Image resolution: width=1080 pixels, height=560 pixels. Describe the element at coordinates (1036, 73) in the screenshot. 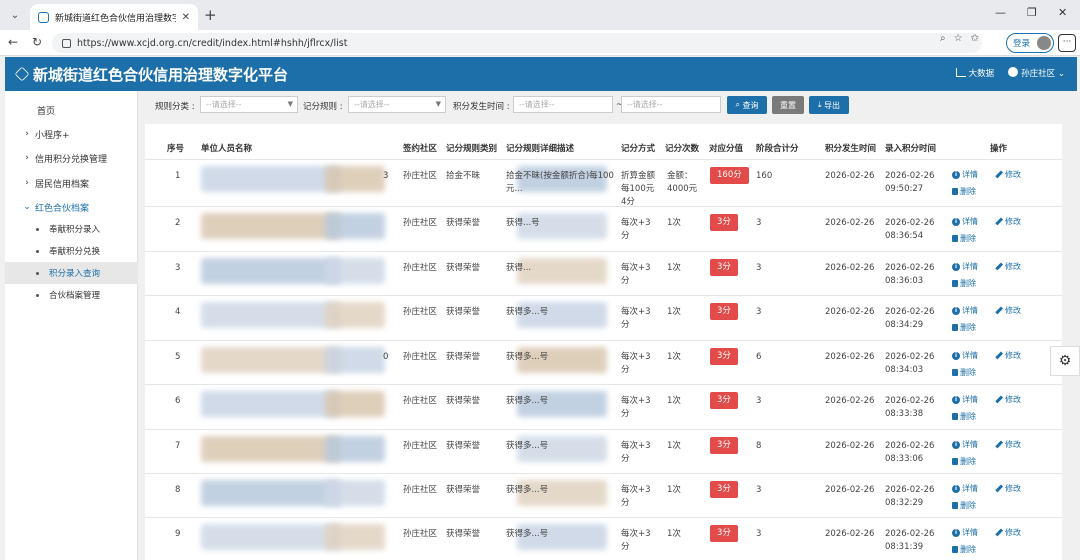

I see `user-menu: 孙庄社区 ⌄` at that location.